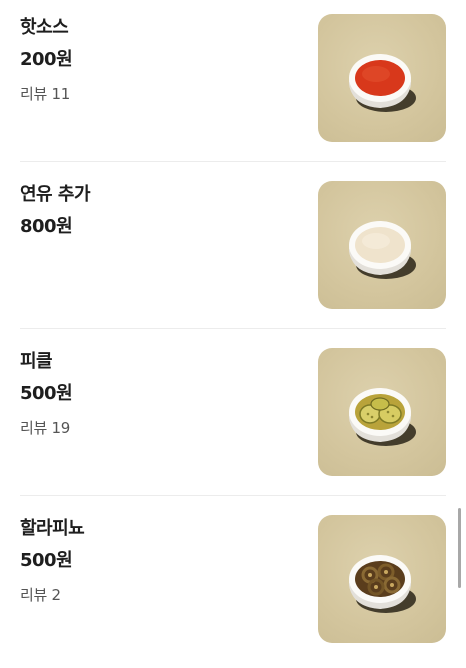  I want to click on menu-item-price: 800원, so click(46, 226).